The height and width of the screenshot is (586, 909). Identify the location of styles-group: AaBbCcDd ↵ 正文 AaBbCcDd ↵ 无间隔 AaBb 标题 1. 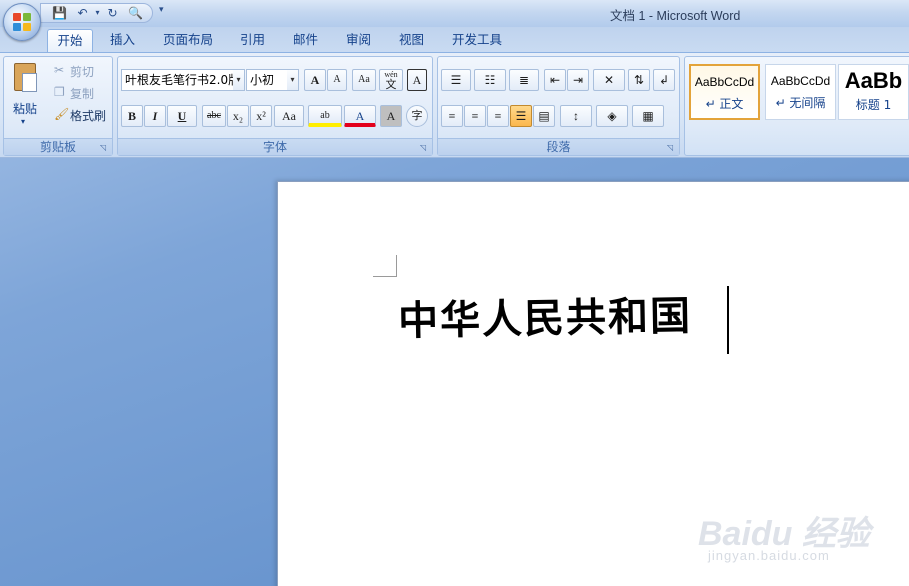
(796, 106).